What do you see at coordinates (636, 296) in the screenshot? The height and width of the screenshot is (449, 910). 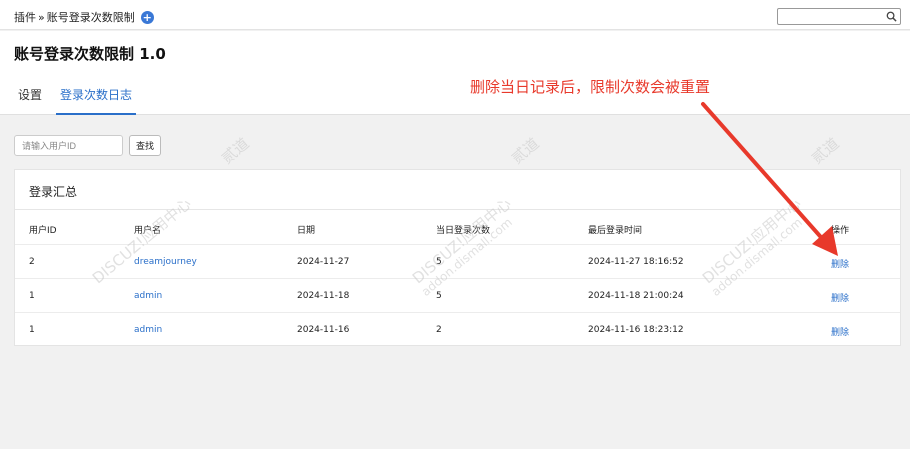 I see `cell-last-login: 2024-11-18 21:00:24` at bounding box center [636, 296].